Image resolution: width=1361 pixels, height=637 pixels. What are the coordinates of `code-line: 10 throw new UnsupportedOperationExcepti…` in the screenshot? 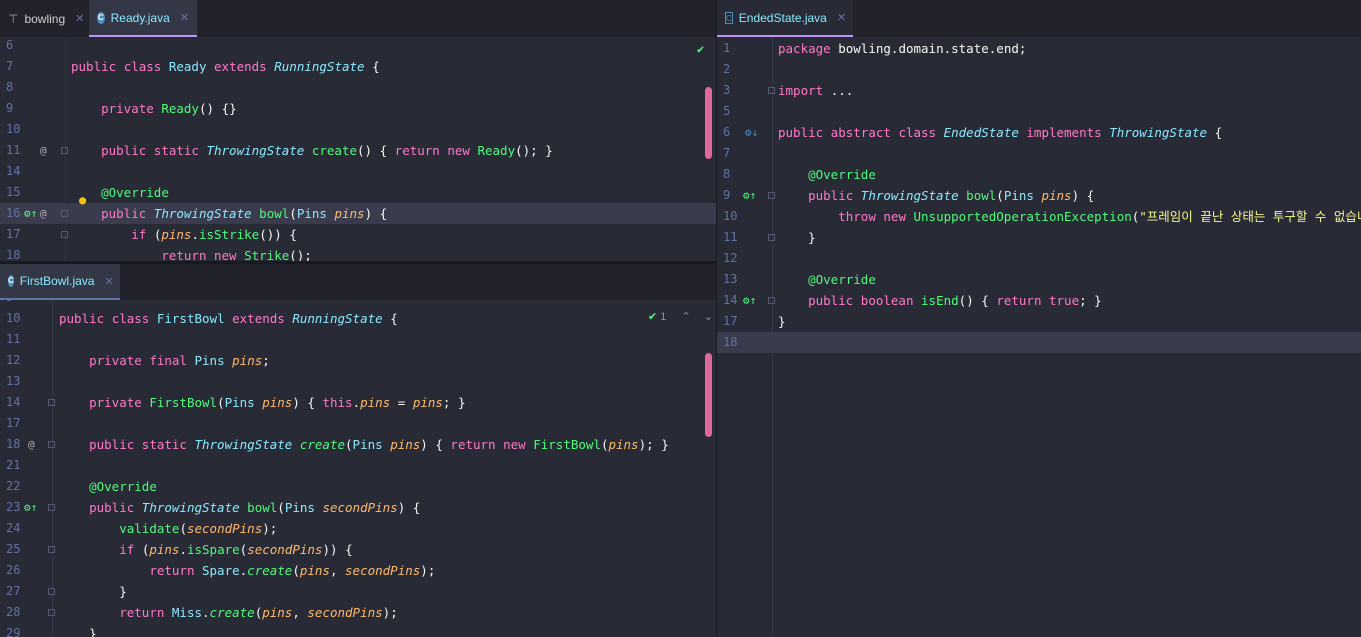 It's located at (1039, 216).